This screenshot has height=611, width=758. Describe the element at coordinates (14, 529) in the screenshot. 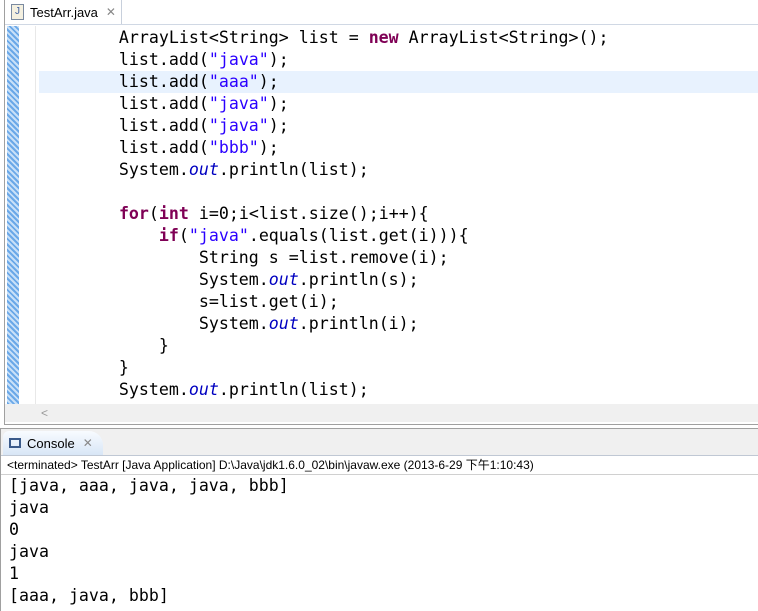

I see `output-line: 0` at that location.